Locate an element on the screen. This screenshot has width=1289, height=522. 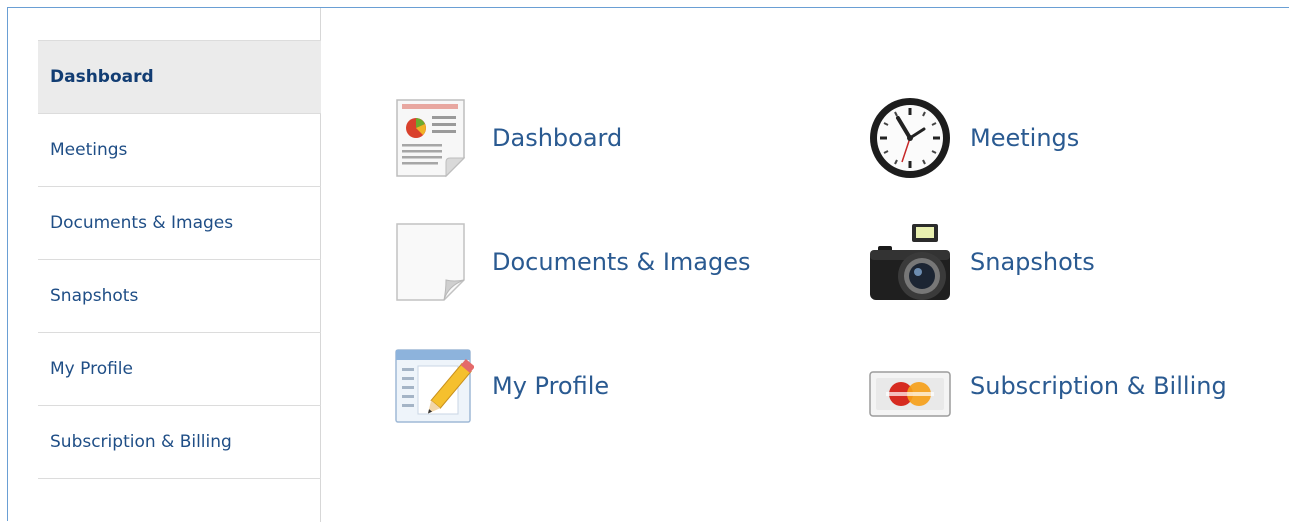
sidebar-item-snapshots: Snapshots is located at coordinates (179, 296).